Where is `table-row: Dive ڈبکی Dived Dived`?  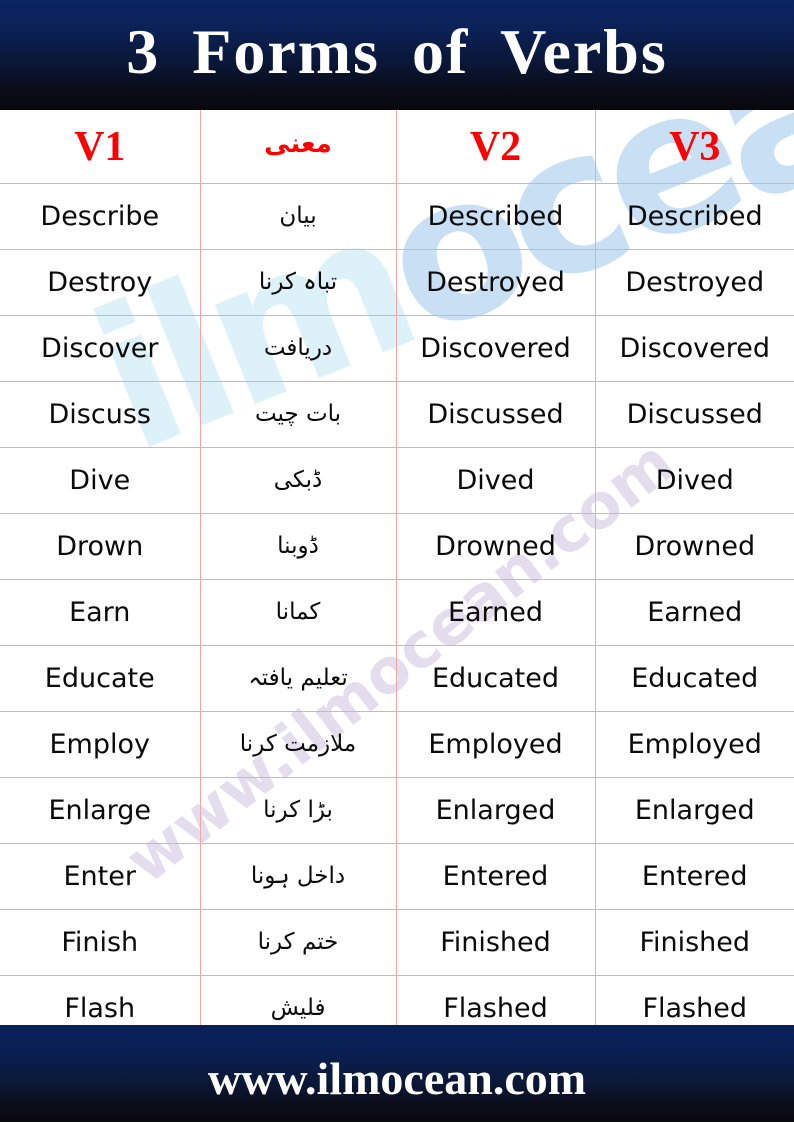
table-row: Dive ڈبکی Dived Dived is located at coordinates (397, 480).